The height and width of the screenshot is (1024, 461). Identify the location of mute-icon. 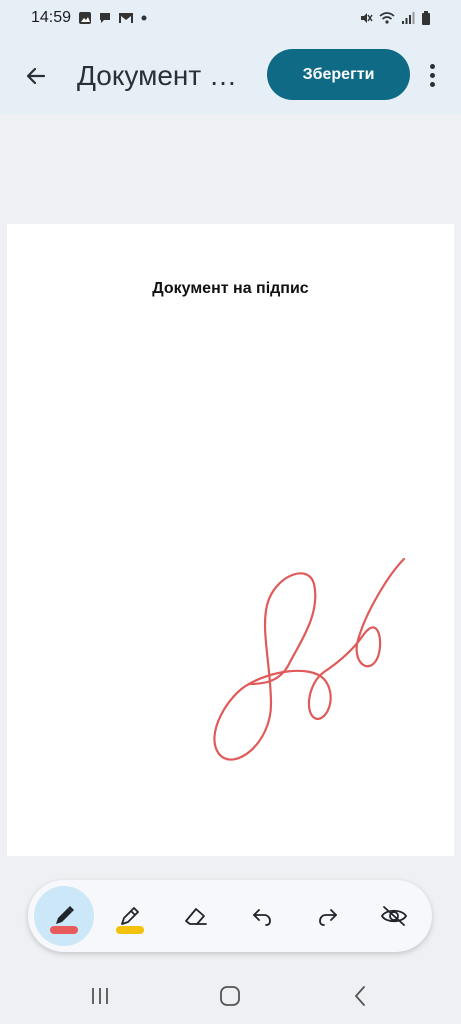
(367, 18).